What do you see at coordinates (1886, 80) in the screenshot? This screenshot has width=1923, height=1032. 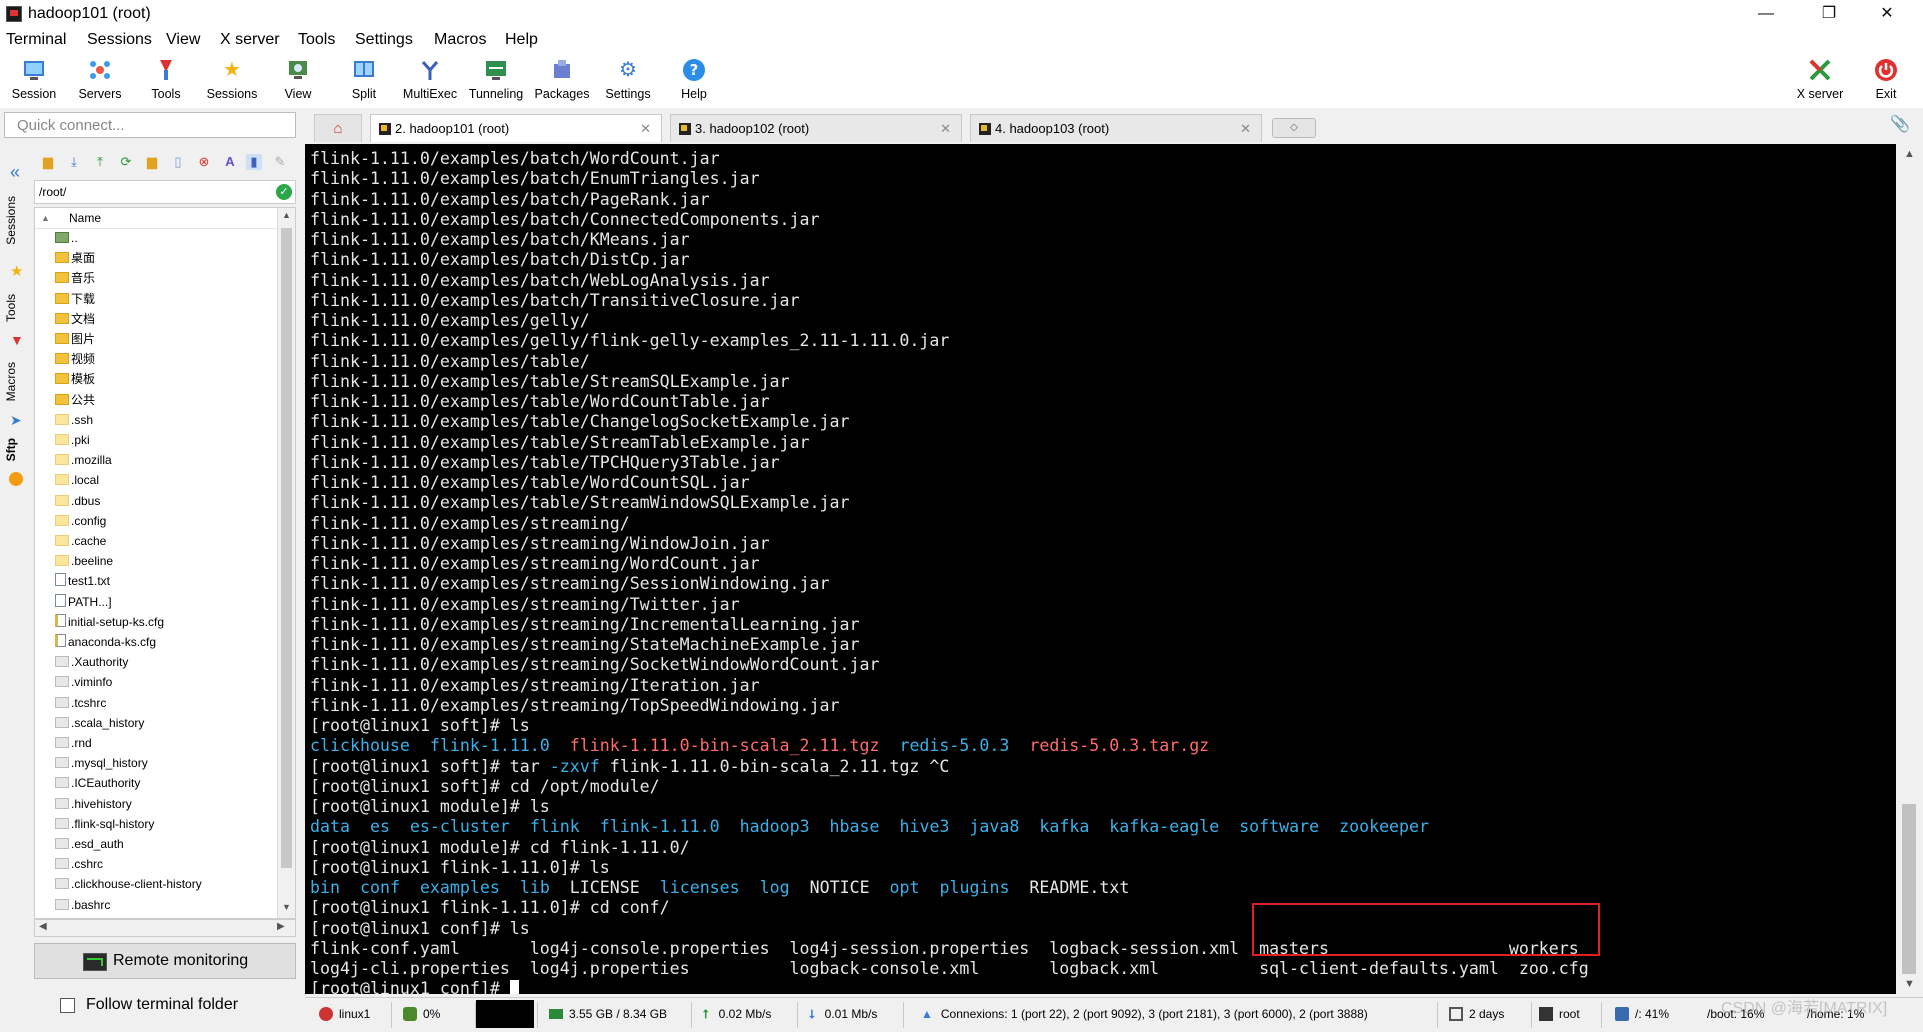 I see `exit-button: Exit` at bounding box center [1886, 80].